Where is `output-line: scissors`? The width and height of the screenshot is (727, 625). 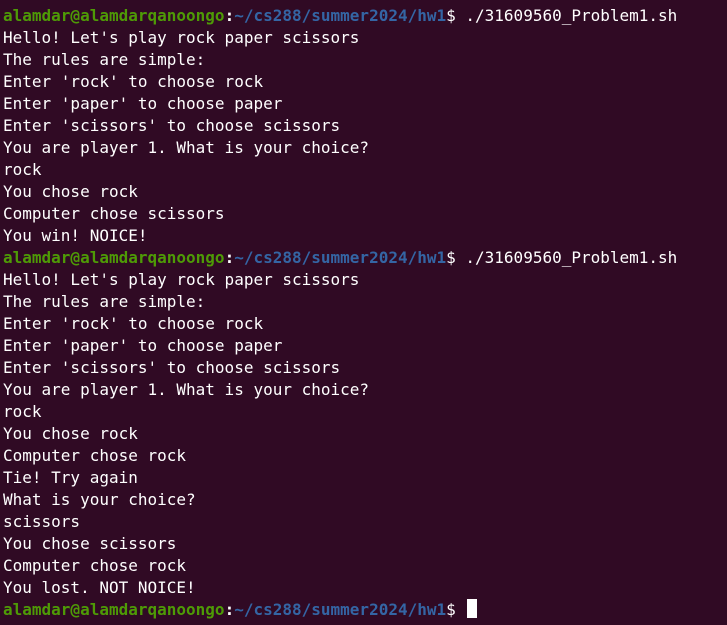
output-line: scissors is located at coordinates (42, 521).